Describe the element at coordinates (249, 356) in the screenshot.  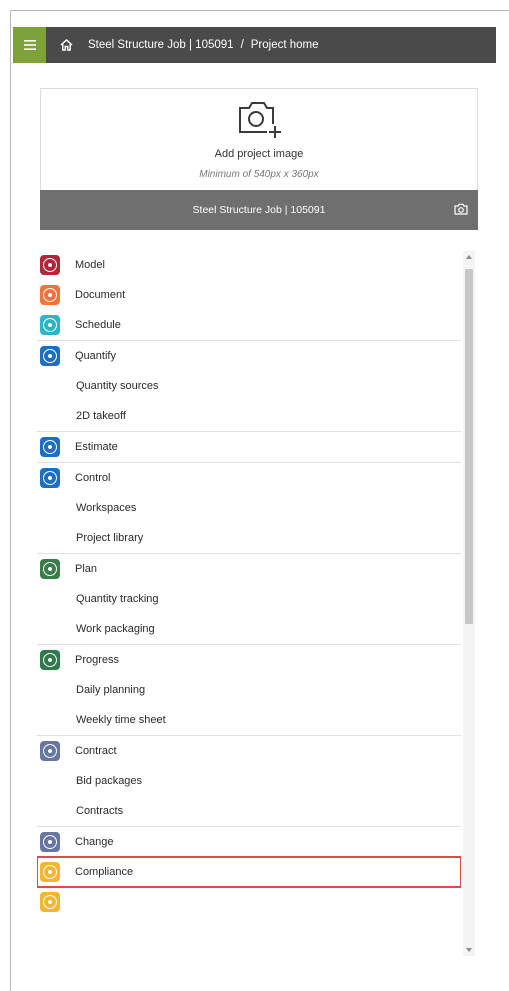
I see `nav-item-quantify: Quantify` at that location.